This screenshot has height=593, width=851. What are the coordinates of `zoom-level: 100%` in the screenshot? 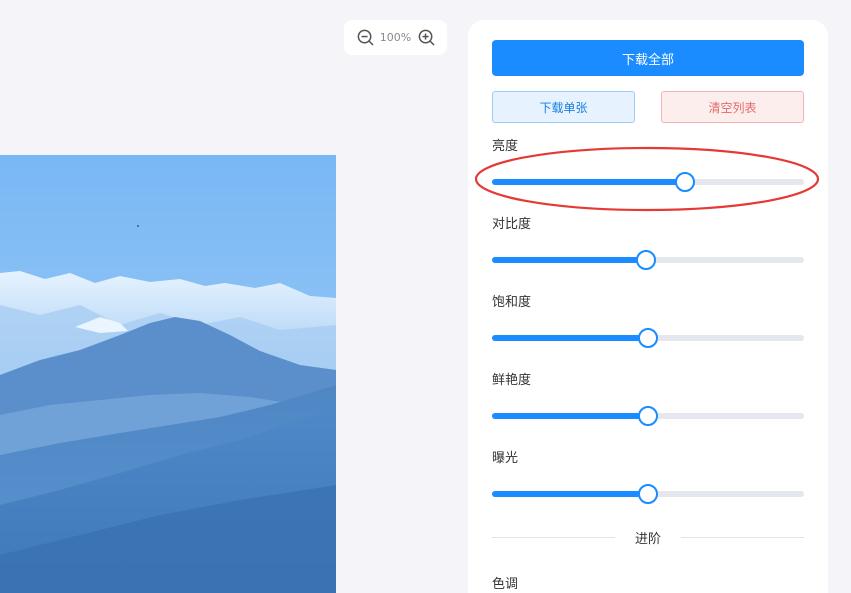 It's located at (395, 37).